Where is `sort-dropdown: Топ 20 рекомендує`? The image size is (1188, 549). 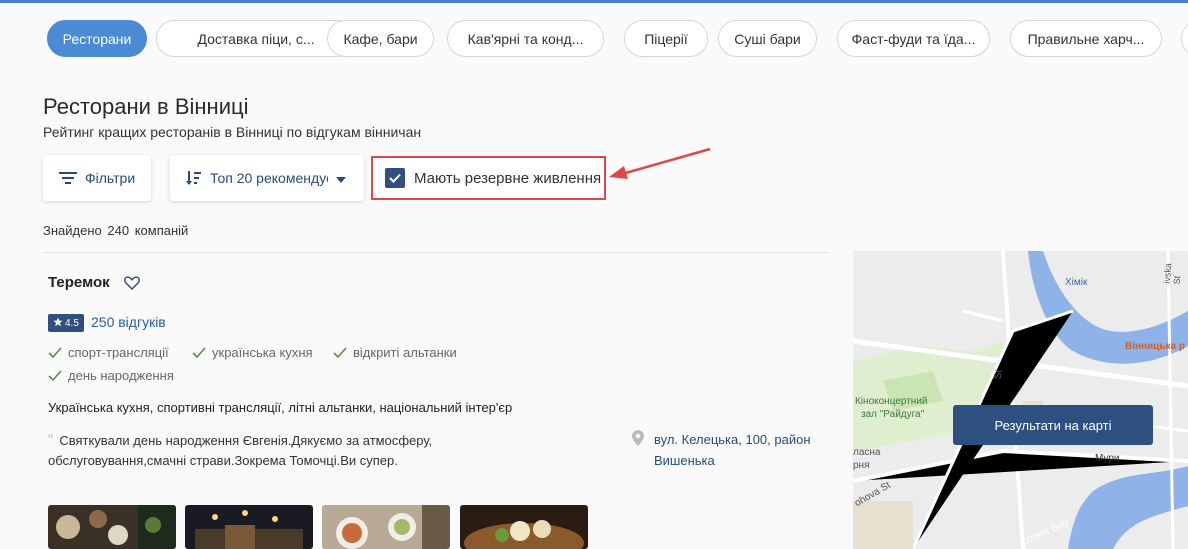
sort-dropdown: Топ 20 рекомендує is located at coordinates (267, 178).